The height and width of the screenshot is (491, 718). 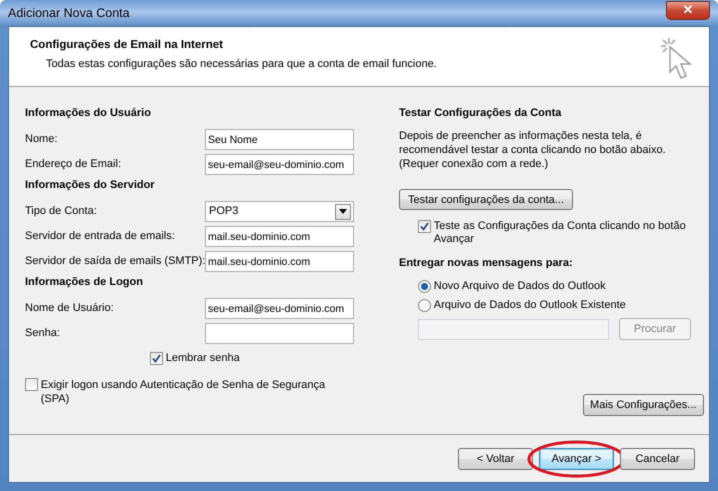 I want to click on radio-label: Novo Arquivo de Dados do Outlook, so click(x=520, y=286).